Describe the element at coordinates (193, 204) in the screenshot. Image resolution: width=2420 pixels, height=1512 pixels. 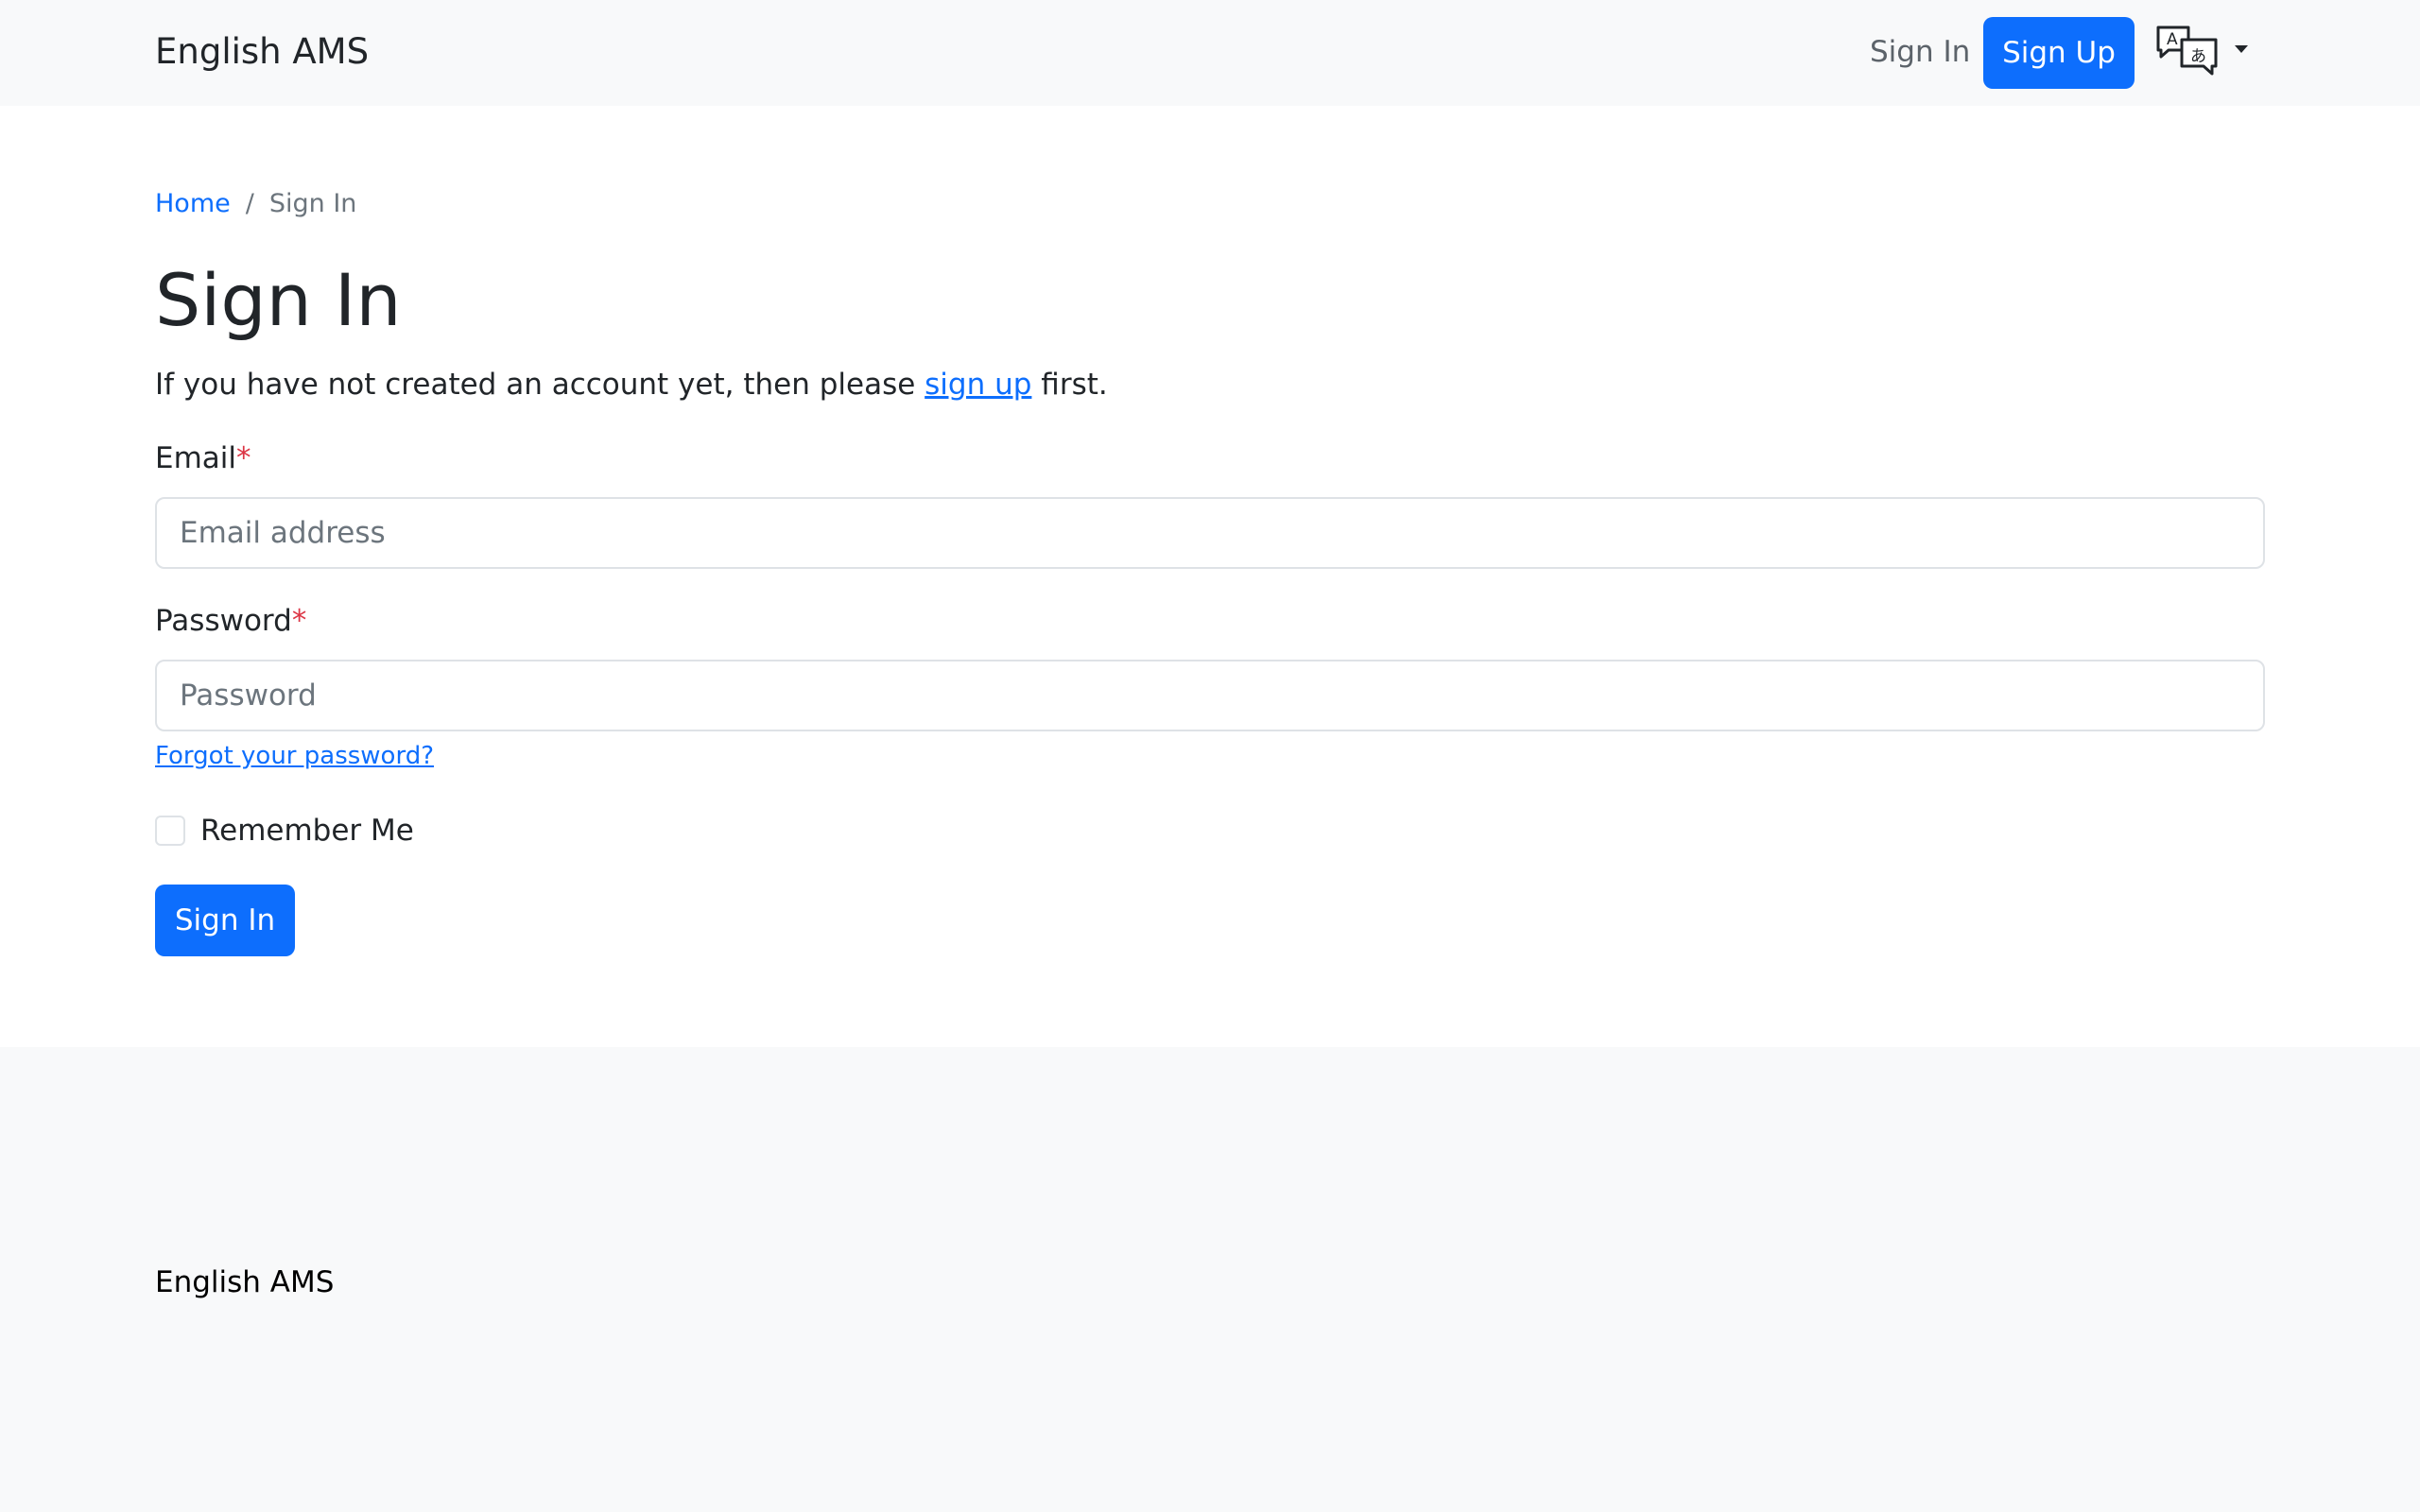
I see `breadcrumb-home-link: Home` at that location.